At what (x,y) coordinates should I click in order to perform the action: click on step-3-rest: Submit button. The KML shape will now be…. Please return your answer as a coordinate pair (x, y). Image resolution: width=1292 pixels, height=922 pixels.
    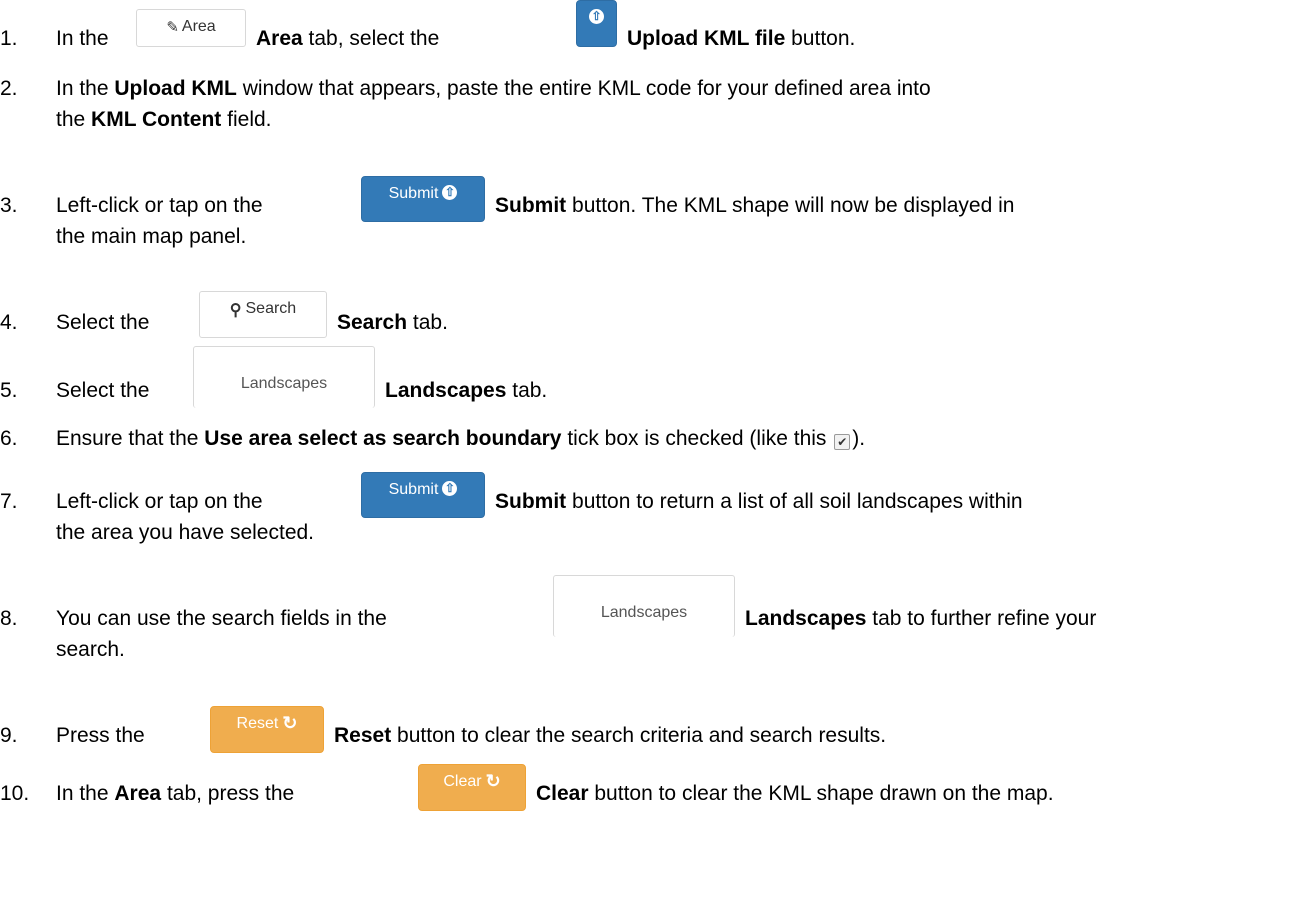
    Looking at the image, I should click on (754, 205).